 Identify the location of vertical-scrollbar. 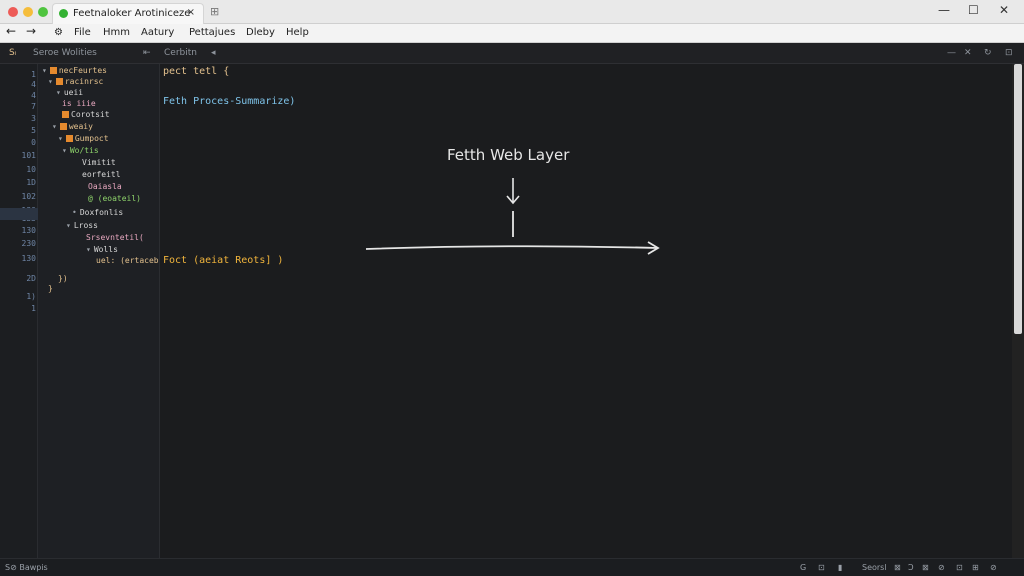
(1018, 311).